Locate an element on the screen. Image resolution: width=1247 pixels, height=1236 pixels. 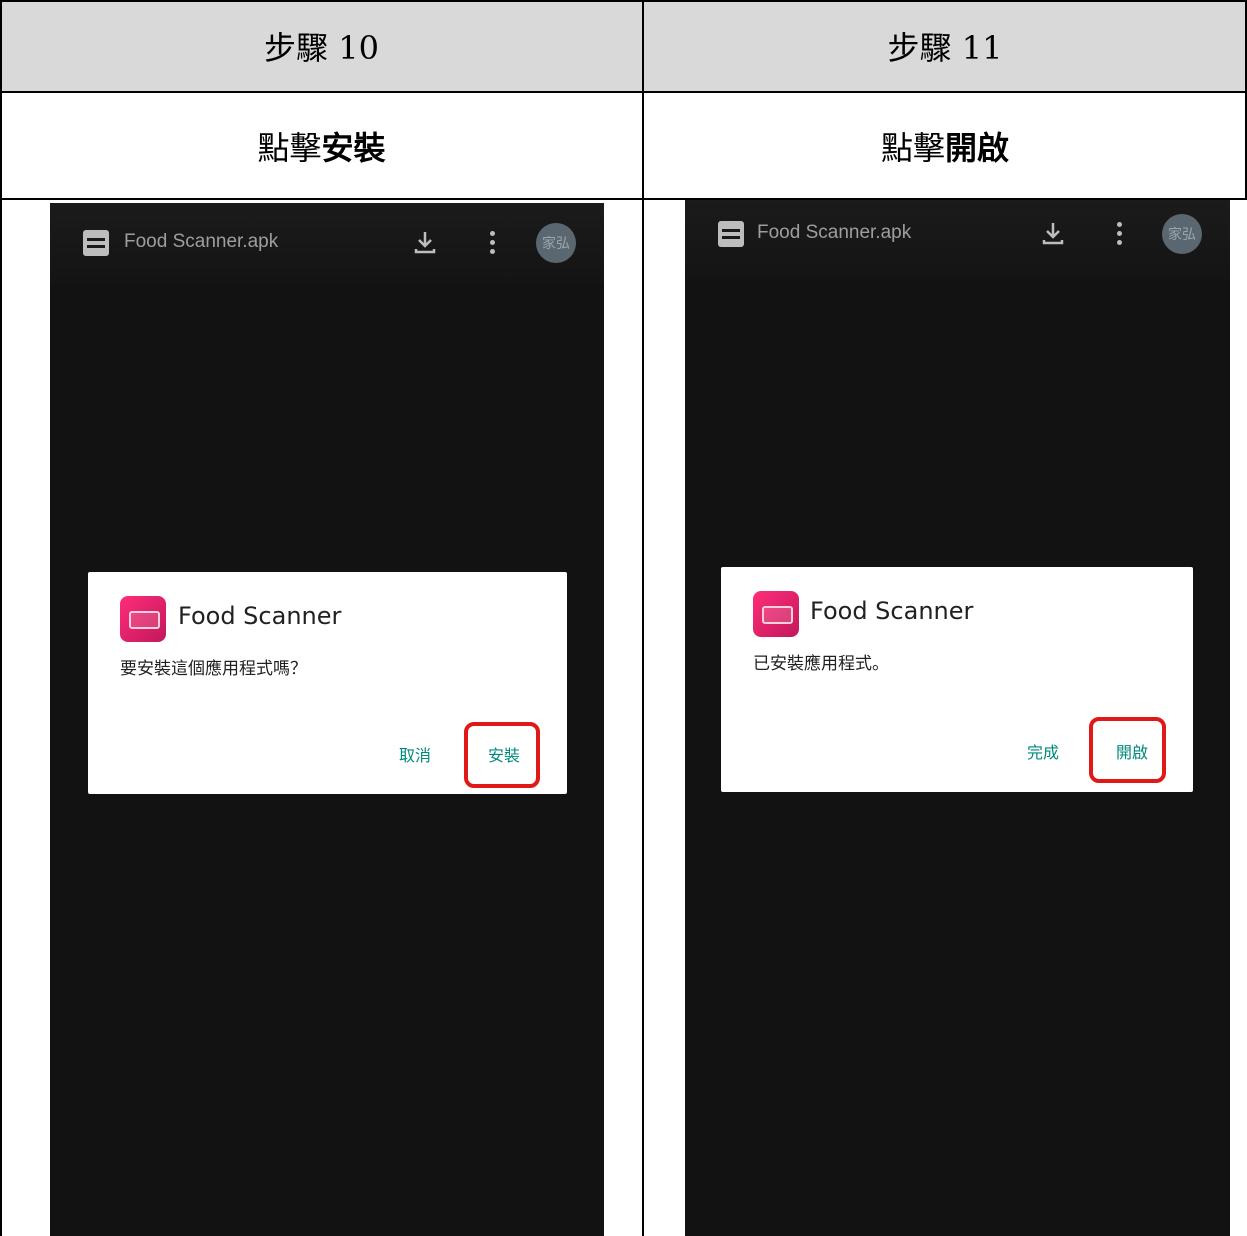
step-11-instruction: 點擊 開啟 is located at coordinates (945, 145).